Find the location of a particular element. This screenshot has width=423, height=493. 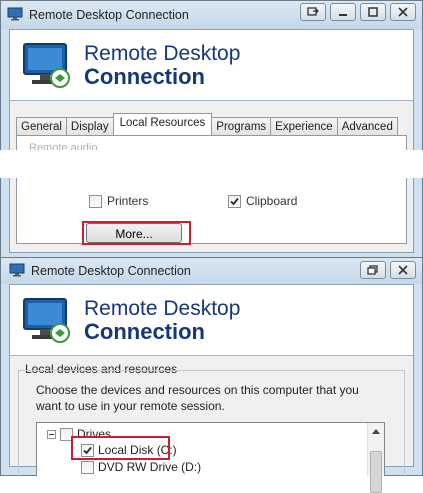

minus-icon is located at coordinates (51, 434).